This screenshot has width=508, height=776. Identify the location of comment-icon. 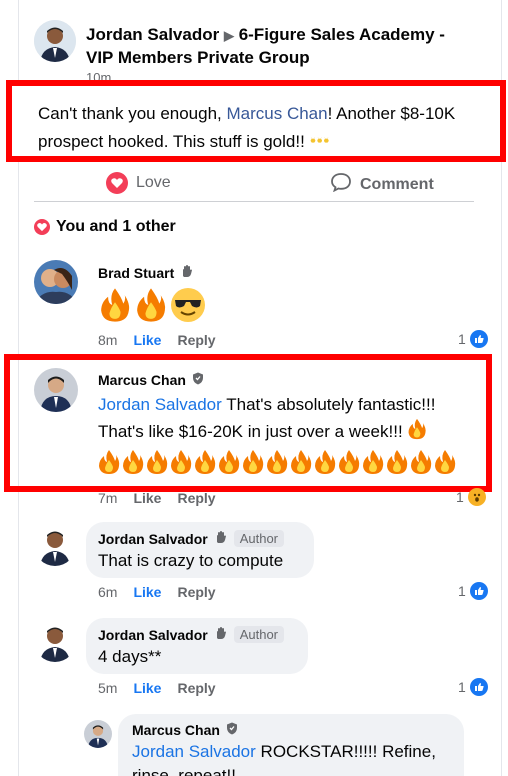
(341, 184).